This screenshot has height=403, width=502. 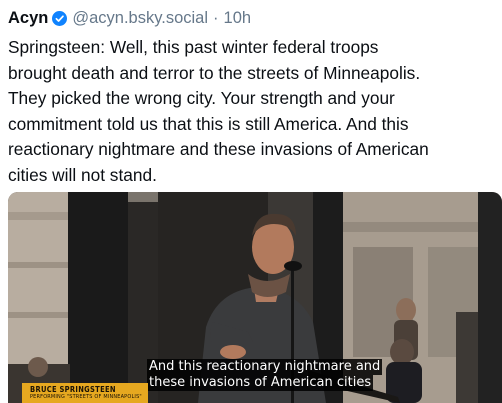 I want to click on author-name: Acyn, so click(x=28, y=18).